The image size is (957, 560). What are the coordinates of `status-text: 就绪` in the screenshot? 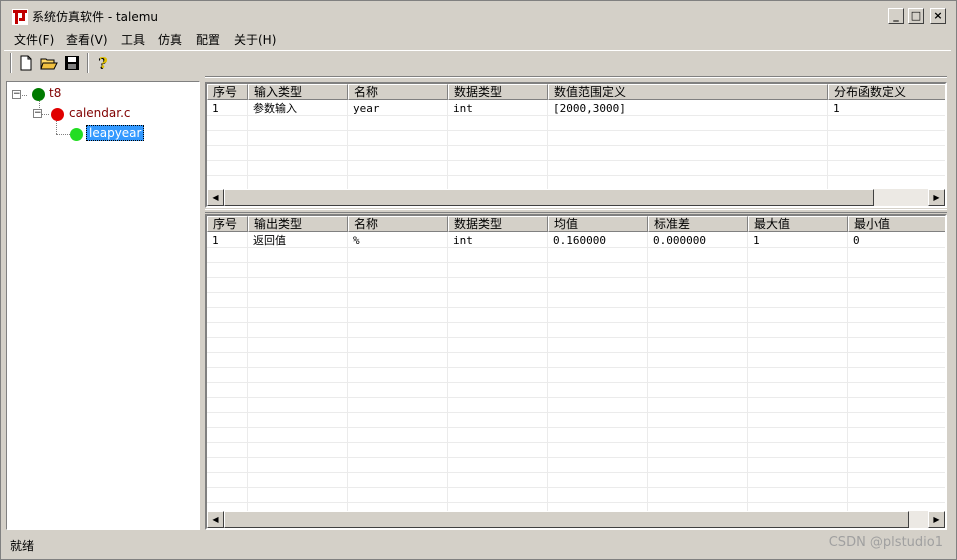 It's located at (22, 546).